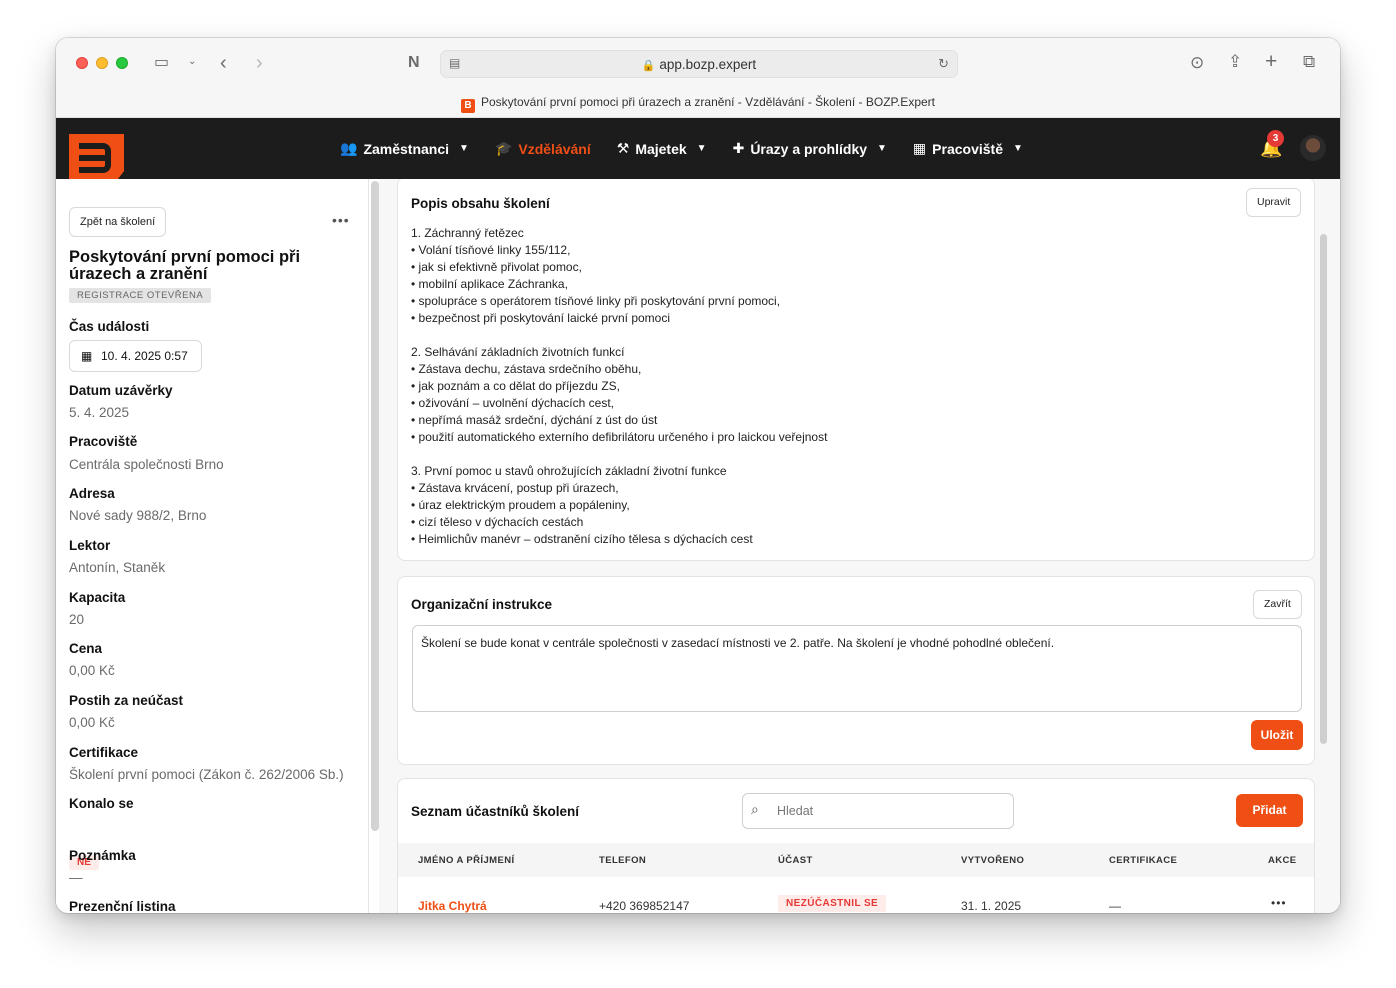  I want to click on deadline-label: Datum uzávěrky, so click(121, 390).